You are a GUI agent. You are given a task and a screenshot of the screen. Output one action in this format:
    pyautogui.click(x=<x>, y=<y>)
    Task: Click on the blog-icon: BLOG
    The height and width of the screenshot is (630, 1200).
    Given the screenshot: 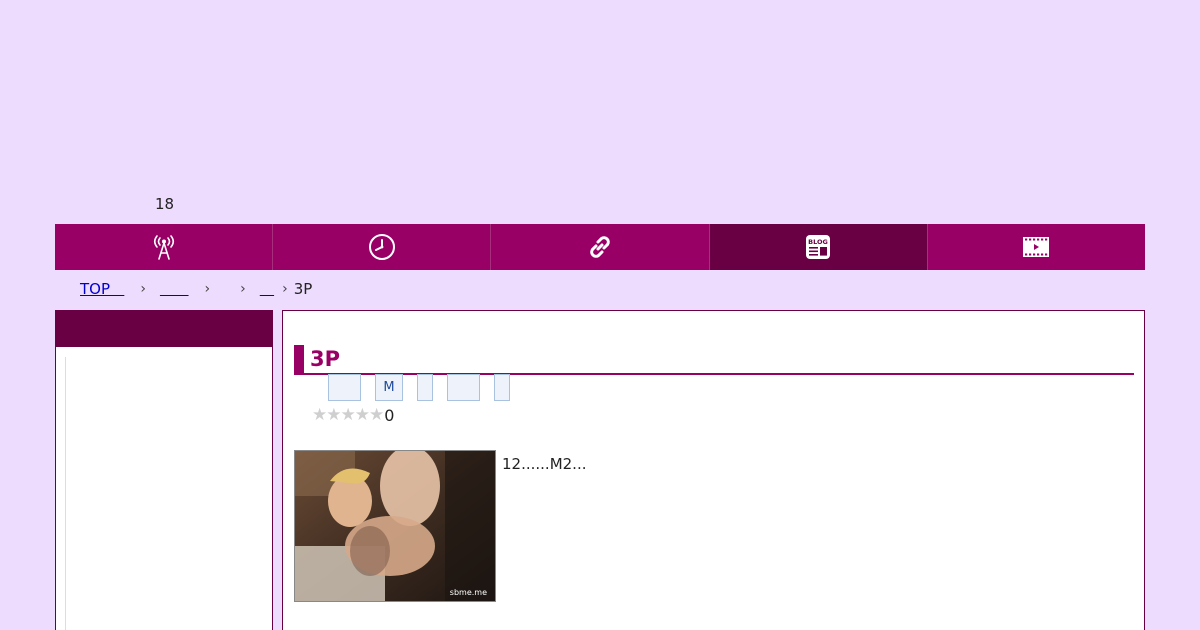 What is the action you would take?
    pyautogui.click(x=818, y=247)
    